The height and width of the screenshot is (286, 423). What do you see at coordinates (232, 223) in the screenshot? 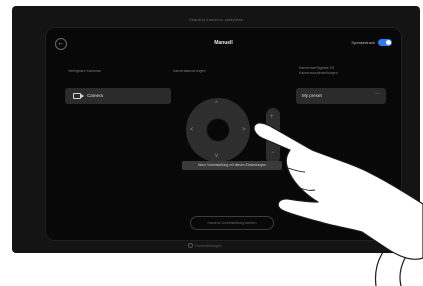
I see `save-preset-button: Kamera-Voreinstellung sichern` at bounding box center [232, 223].